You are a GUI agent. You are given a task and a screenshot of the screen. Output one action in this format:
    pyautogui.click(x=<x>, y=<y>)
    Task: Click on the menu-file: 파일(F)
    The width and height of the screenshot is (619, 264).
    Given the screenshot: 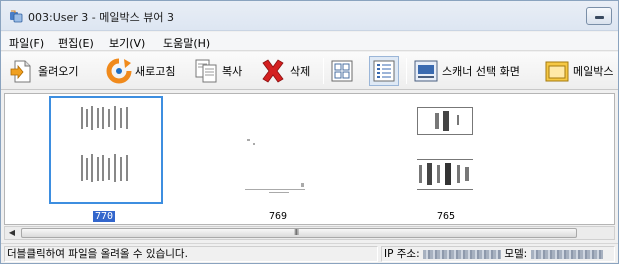 What is the action you would take?
    pyautogui.click(x=26, y=43)
    